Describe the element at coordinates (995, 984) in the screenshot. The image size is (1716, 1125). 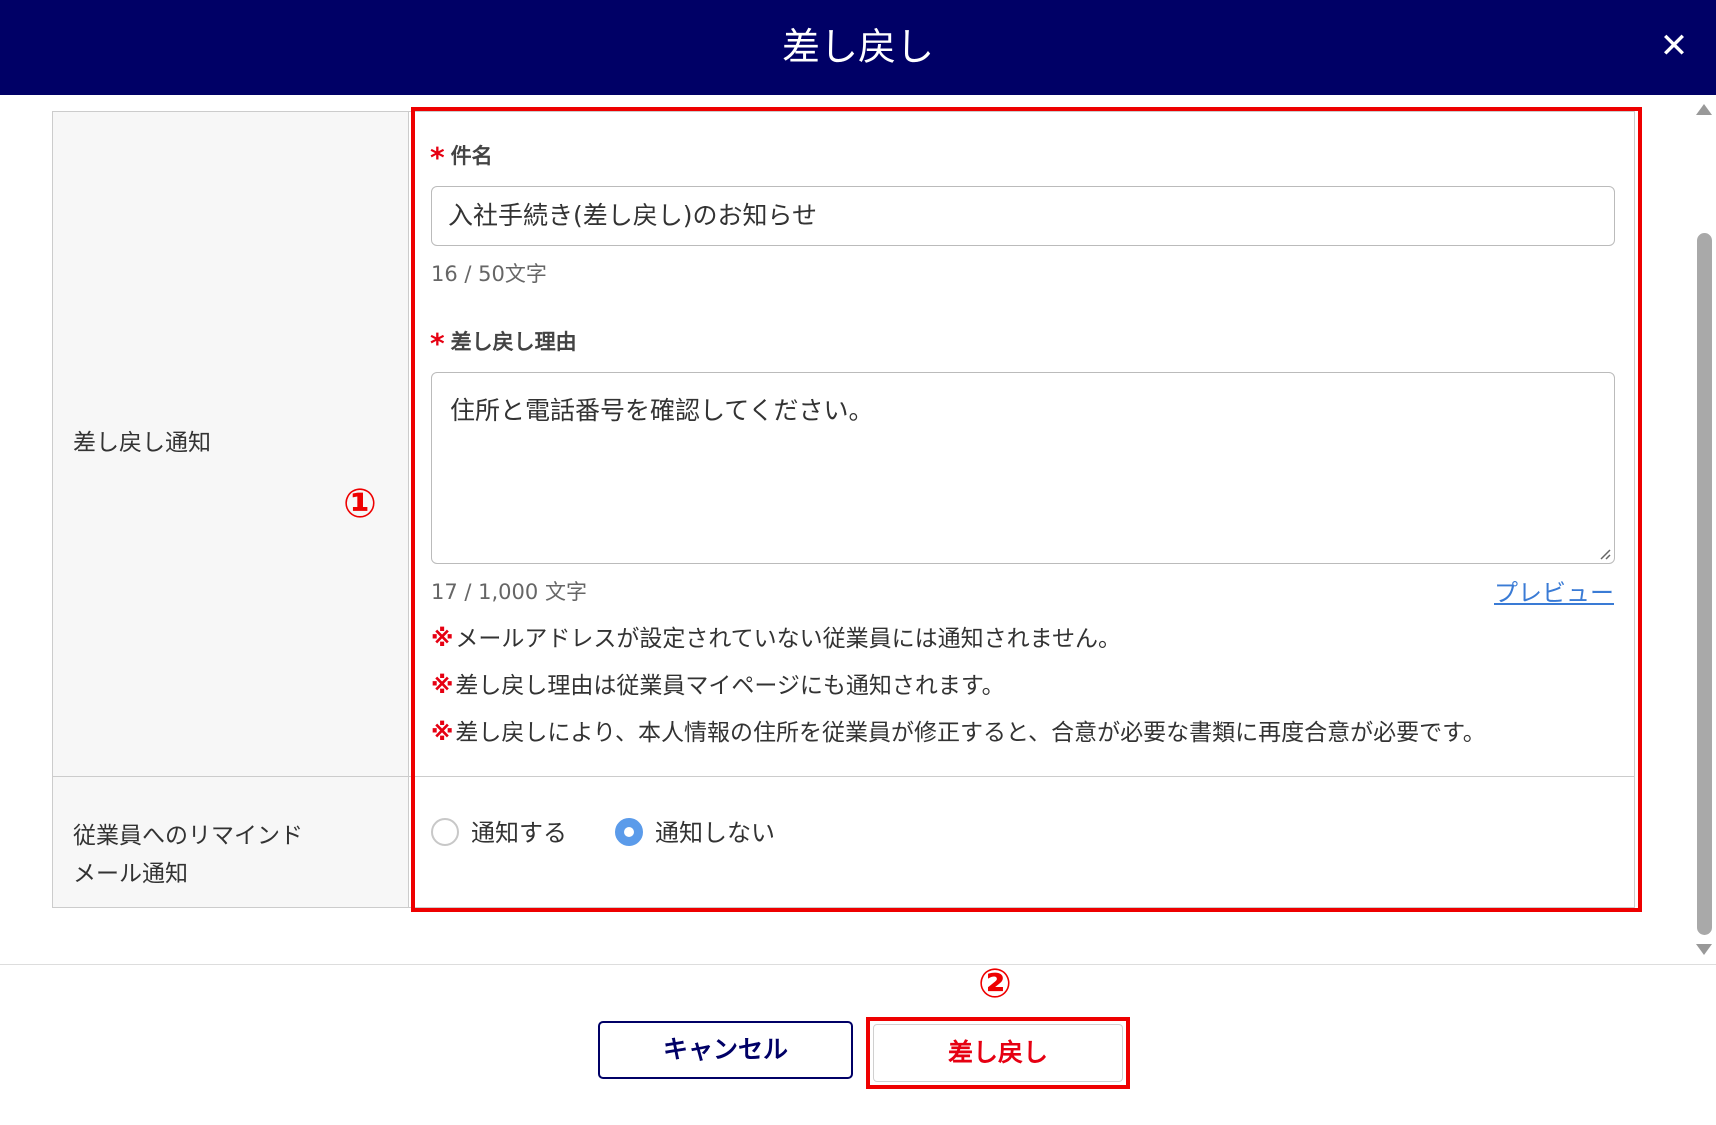
I see `annotation-number-2: ②` at that location.